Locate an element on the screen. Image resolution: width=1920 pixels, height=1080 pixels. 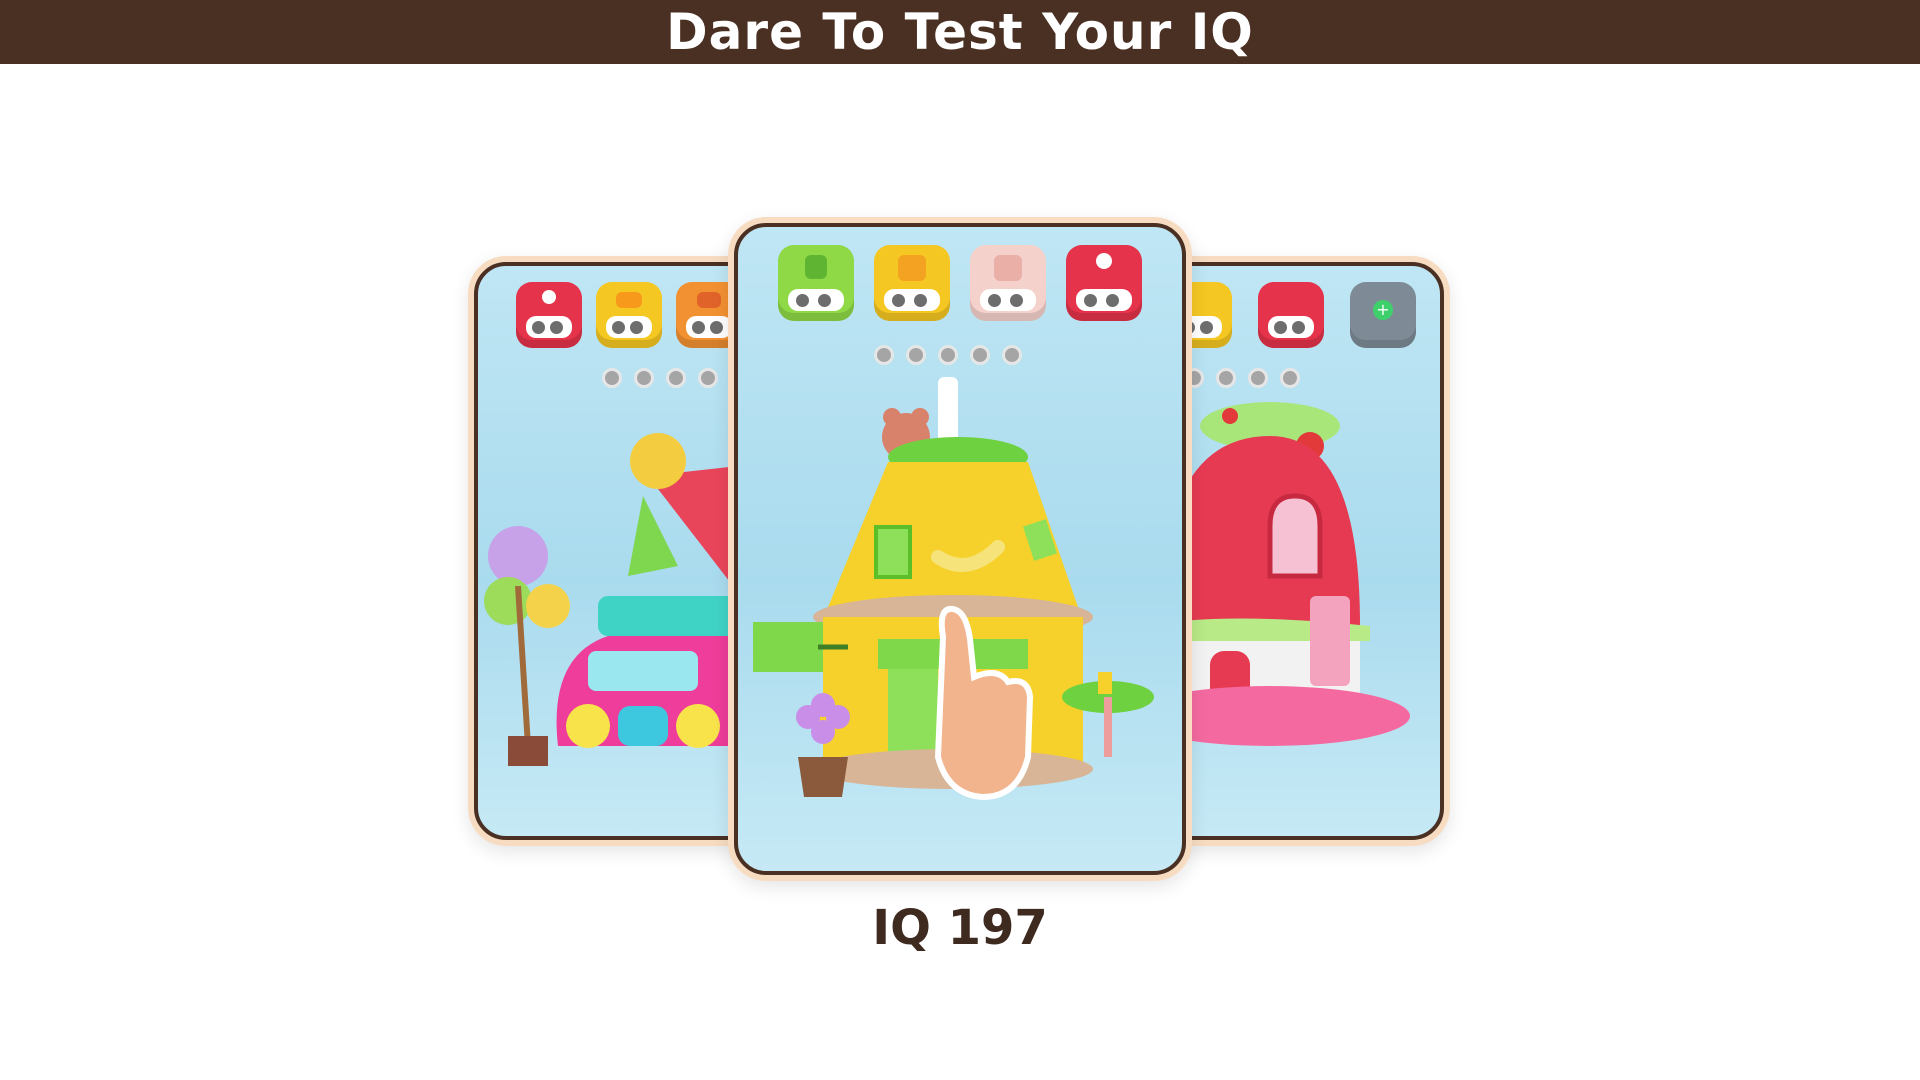
strawberry-house-scene is located at coordinates (1285, 574).